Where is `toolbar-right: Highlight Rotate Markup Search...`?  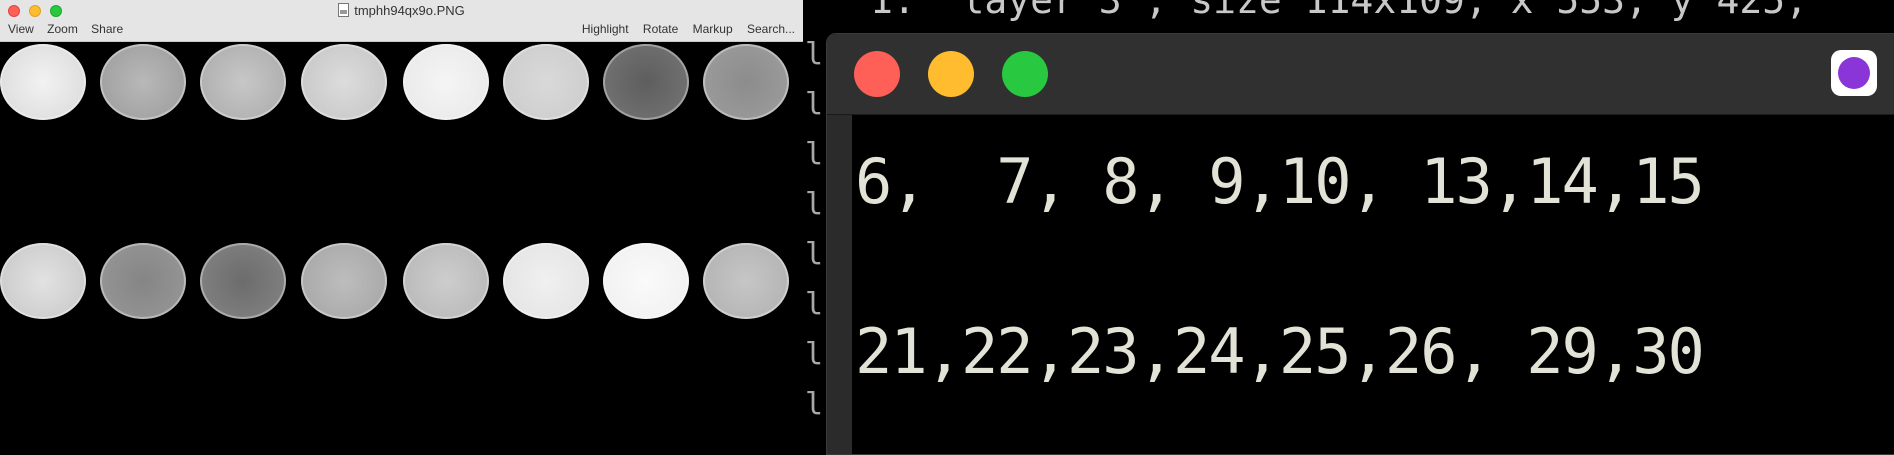 toolbar-right: Highlight Rotate Markup Search... is located at coordinates (683, 29).